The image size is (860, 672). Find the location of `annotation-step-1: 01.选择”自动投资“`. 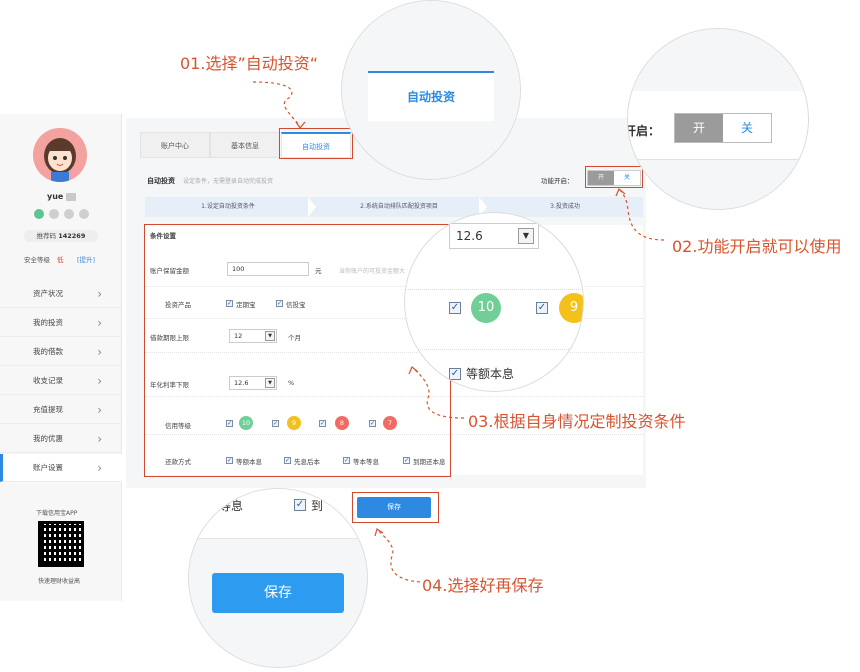

annotation-step-1: 01.选择”自动投资“ is located at coordinates (249, 63).